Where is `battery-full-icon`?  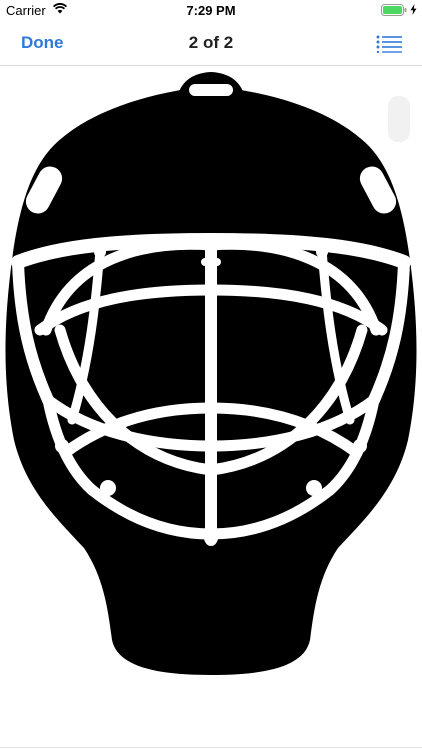
battery-full-icon is located at coordinates (394, 10).